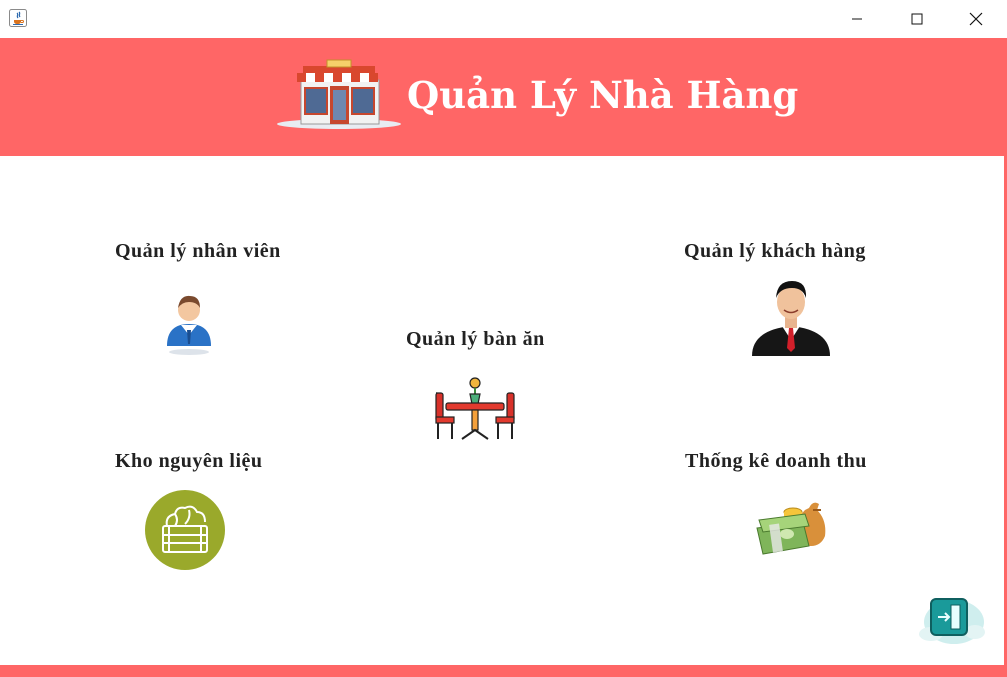 The height and width of the screenshot is (677, 1007). I want to click on exit-door-icon, so click(952, 621).